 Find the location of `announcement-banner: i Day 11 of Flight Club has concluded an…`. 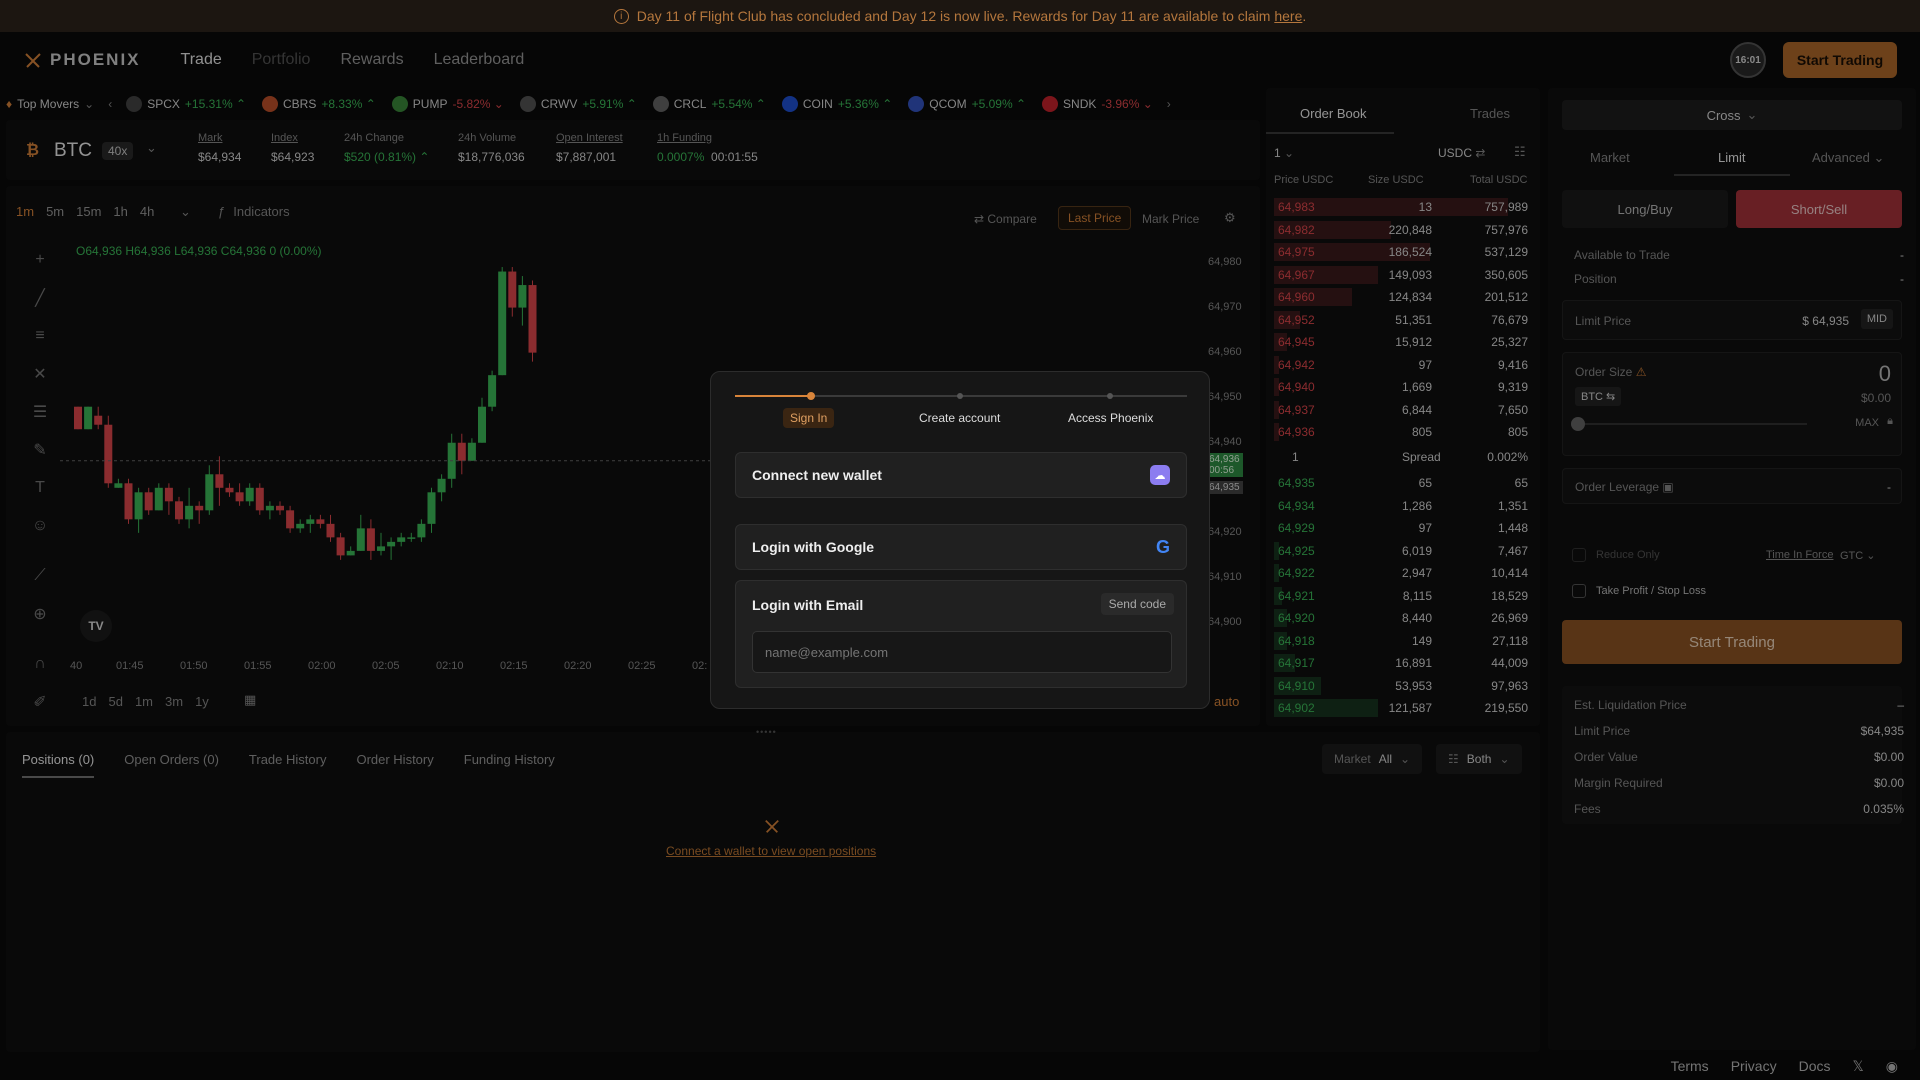

announcement-banner: i Day 11 of Flight Club has concluded an… is located at coordinates (960, 16).